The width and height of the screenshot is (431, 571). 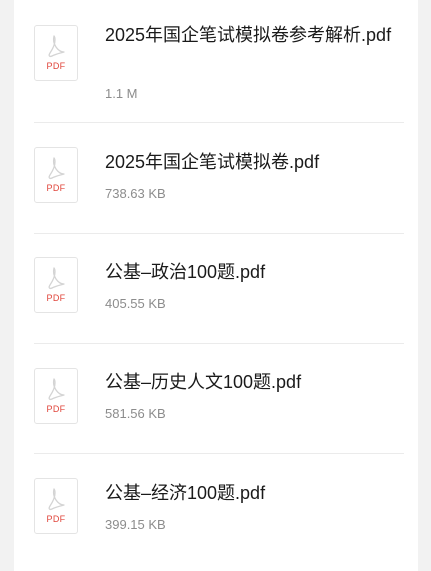 I want to click on file-size: 738.63 KB, so click(x=135, y=193).